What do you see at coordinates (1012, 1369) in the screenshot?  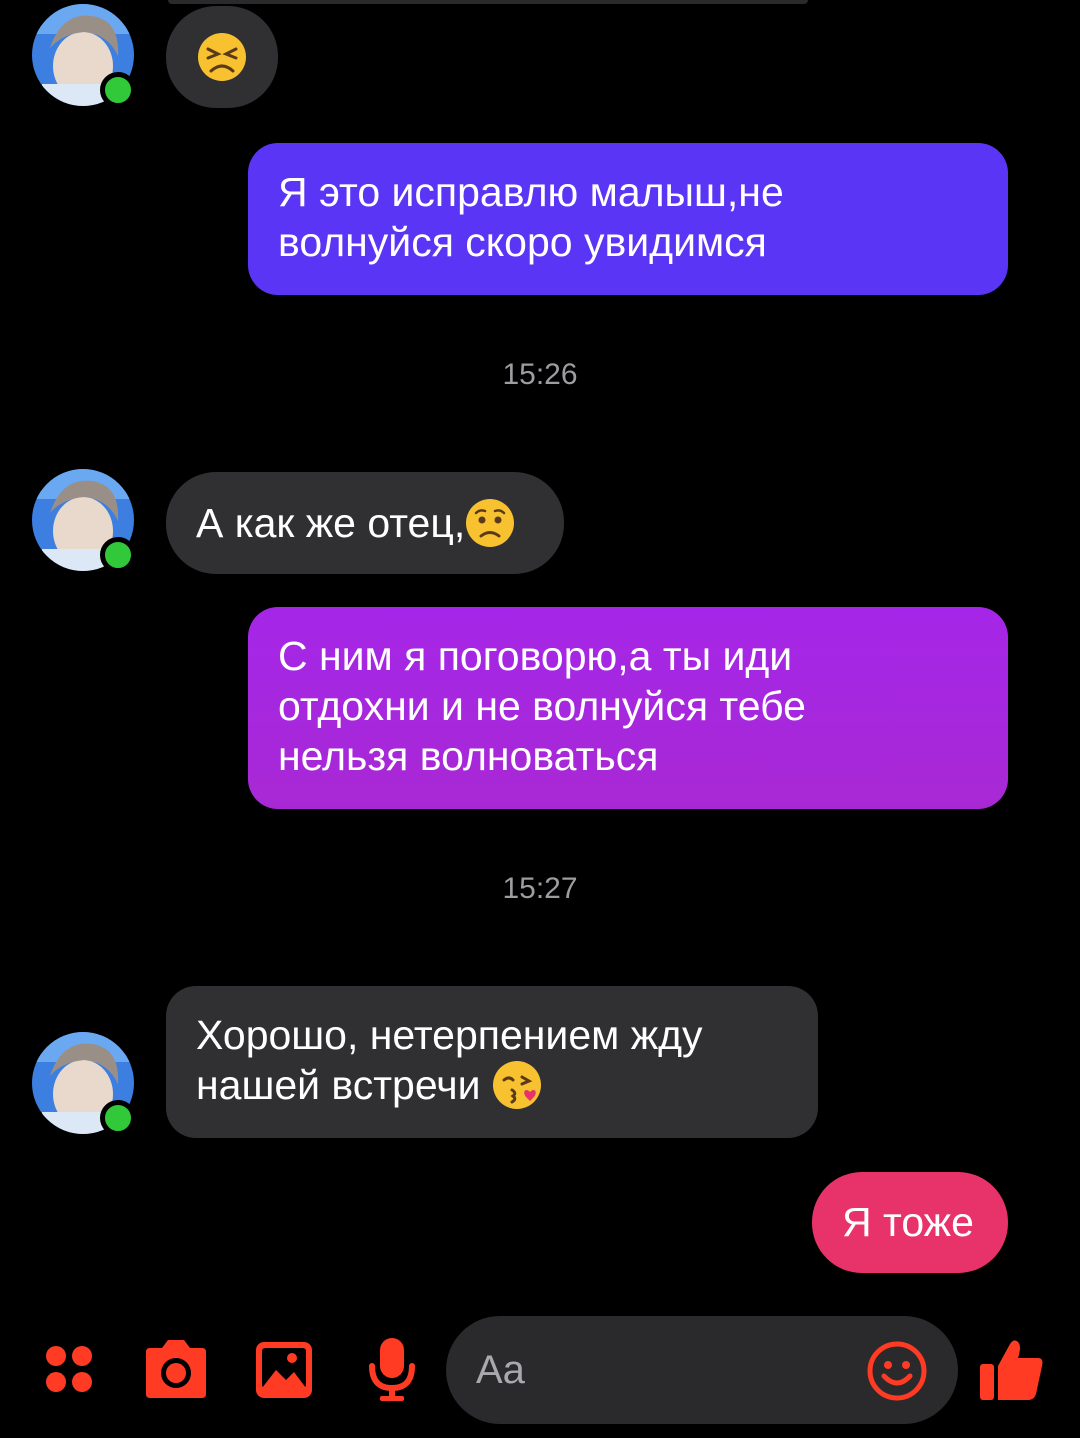 I see `thumbs-up-icon` at bounding box center [1012, 1369].